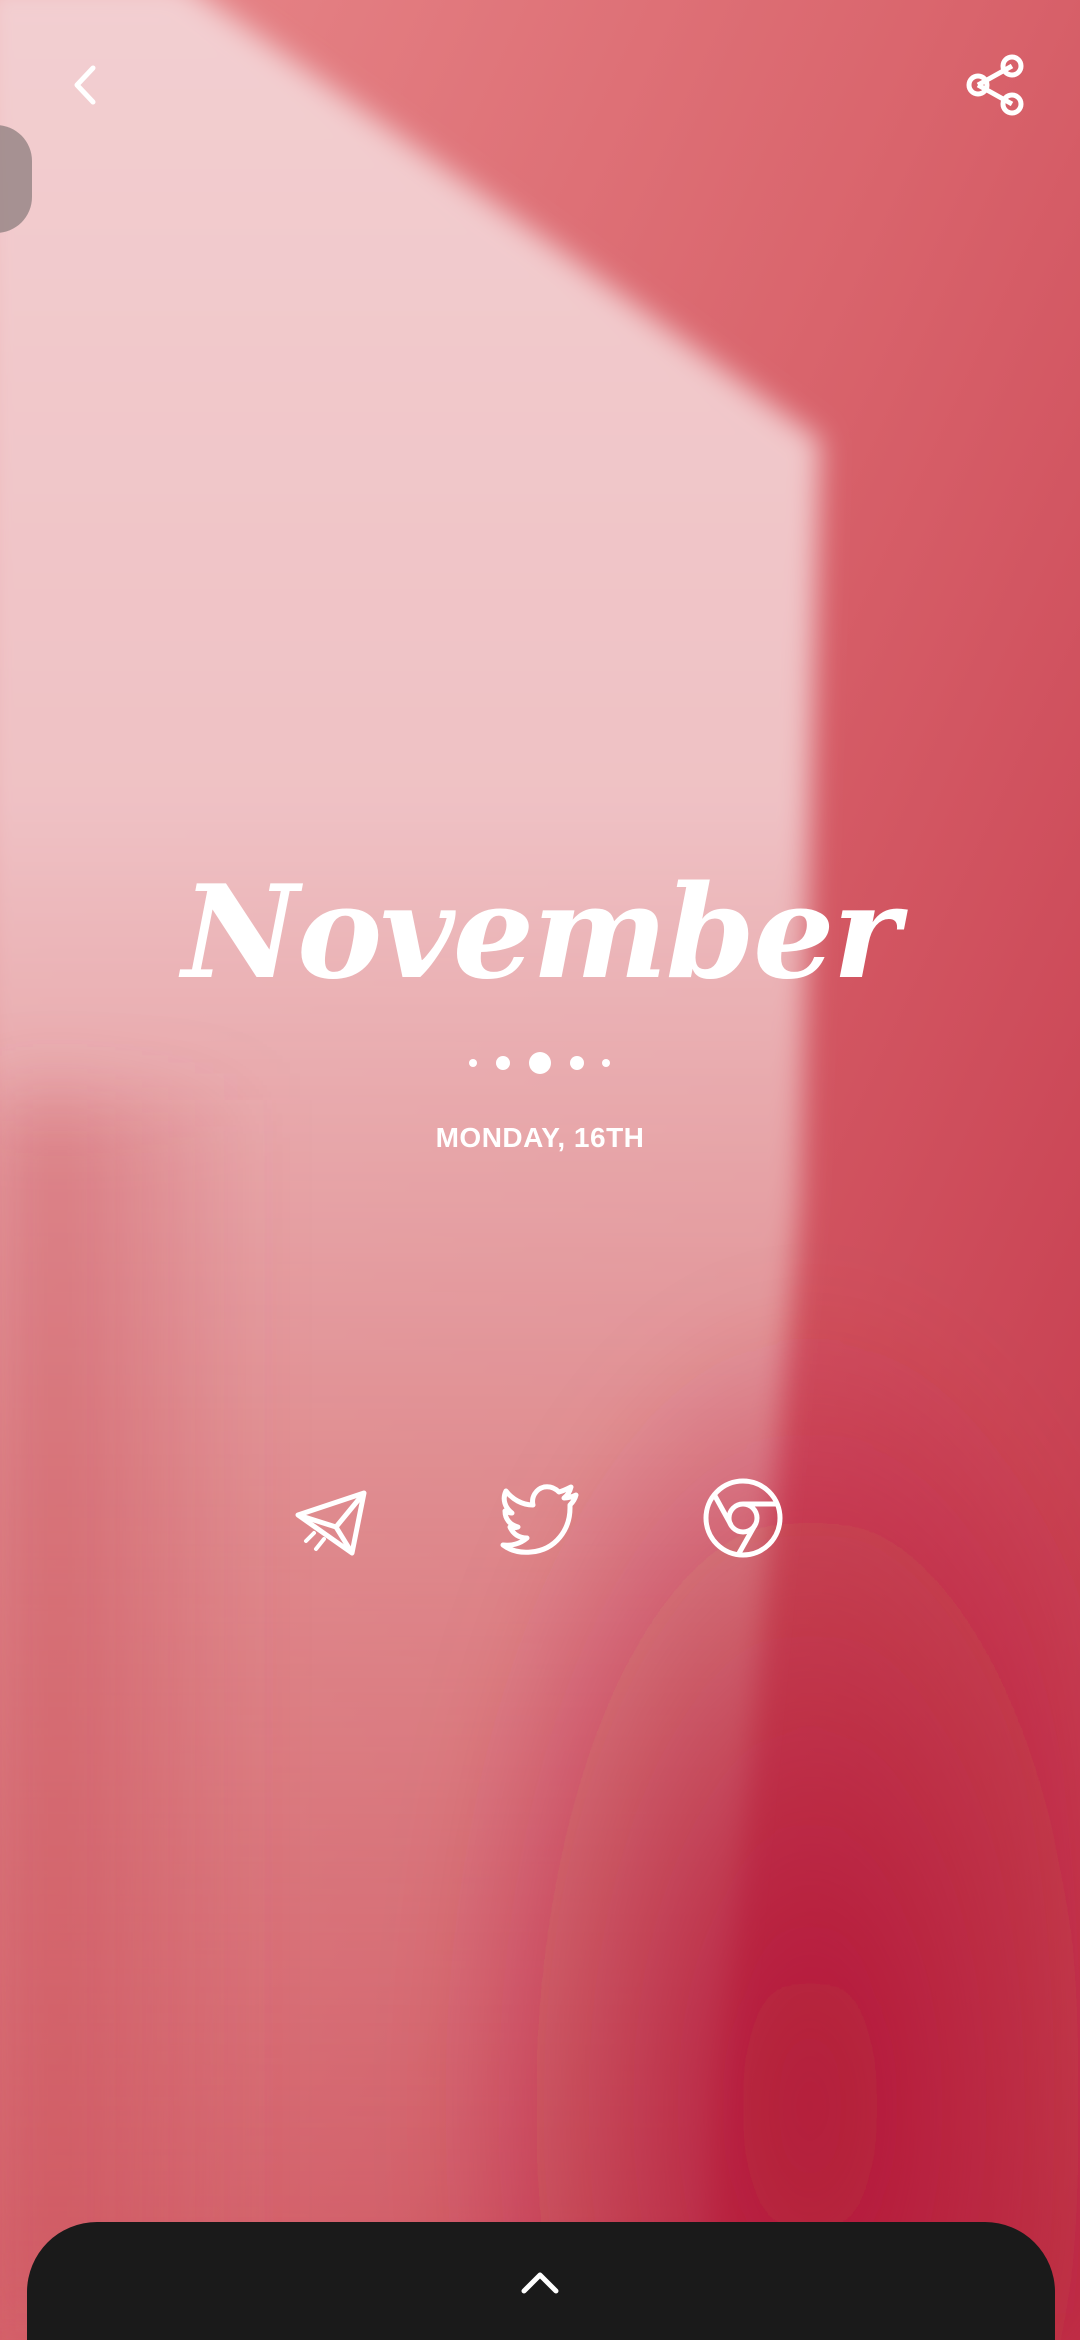 Image resolution: width=1080 pixels, height=2340 pixels. Describe the element at coordinates (540, 1137) in the screenshot. I see `date-label: MONDAY, 16TH` at that location.